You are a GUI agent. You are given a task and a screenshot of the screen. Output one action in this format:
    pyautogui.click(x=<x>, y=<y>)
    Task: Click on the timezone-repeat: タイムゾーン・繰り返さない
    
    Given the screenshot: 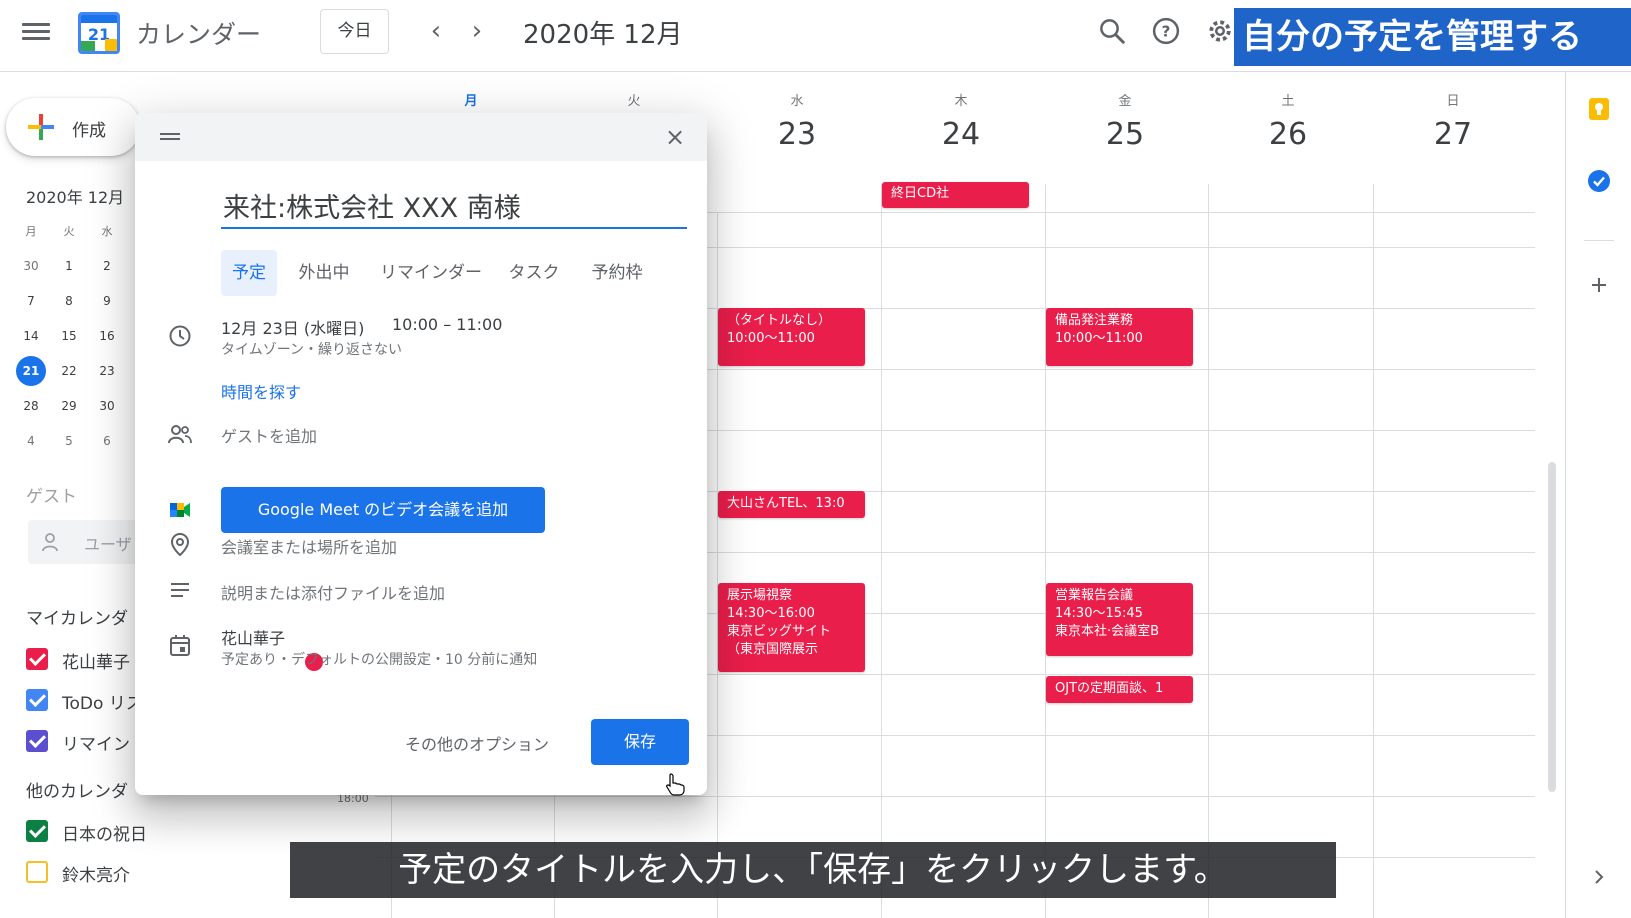 What is the action you would take?
    pyautogui.click(x=311, y=349)
    